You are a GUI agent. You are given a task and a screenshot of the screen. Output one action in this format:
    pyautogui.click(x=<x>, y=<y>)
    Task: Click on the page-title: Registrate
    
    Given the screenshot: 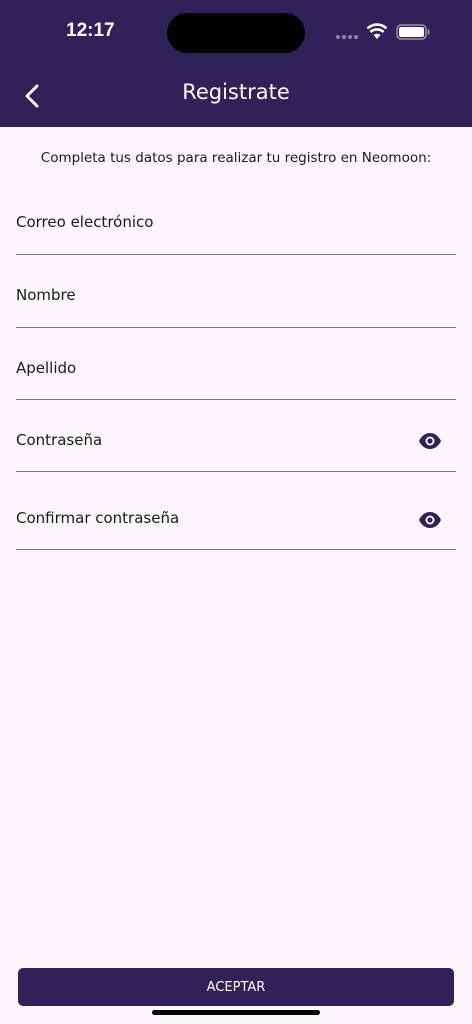 What is the action you would take?
    pyautogui.click(x=236, y=92)
    